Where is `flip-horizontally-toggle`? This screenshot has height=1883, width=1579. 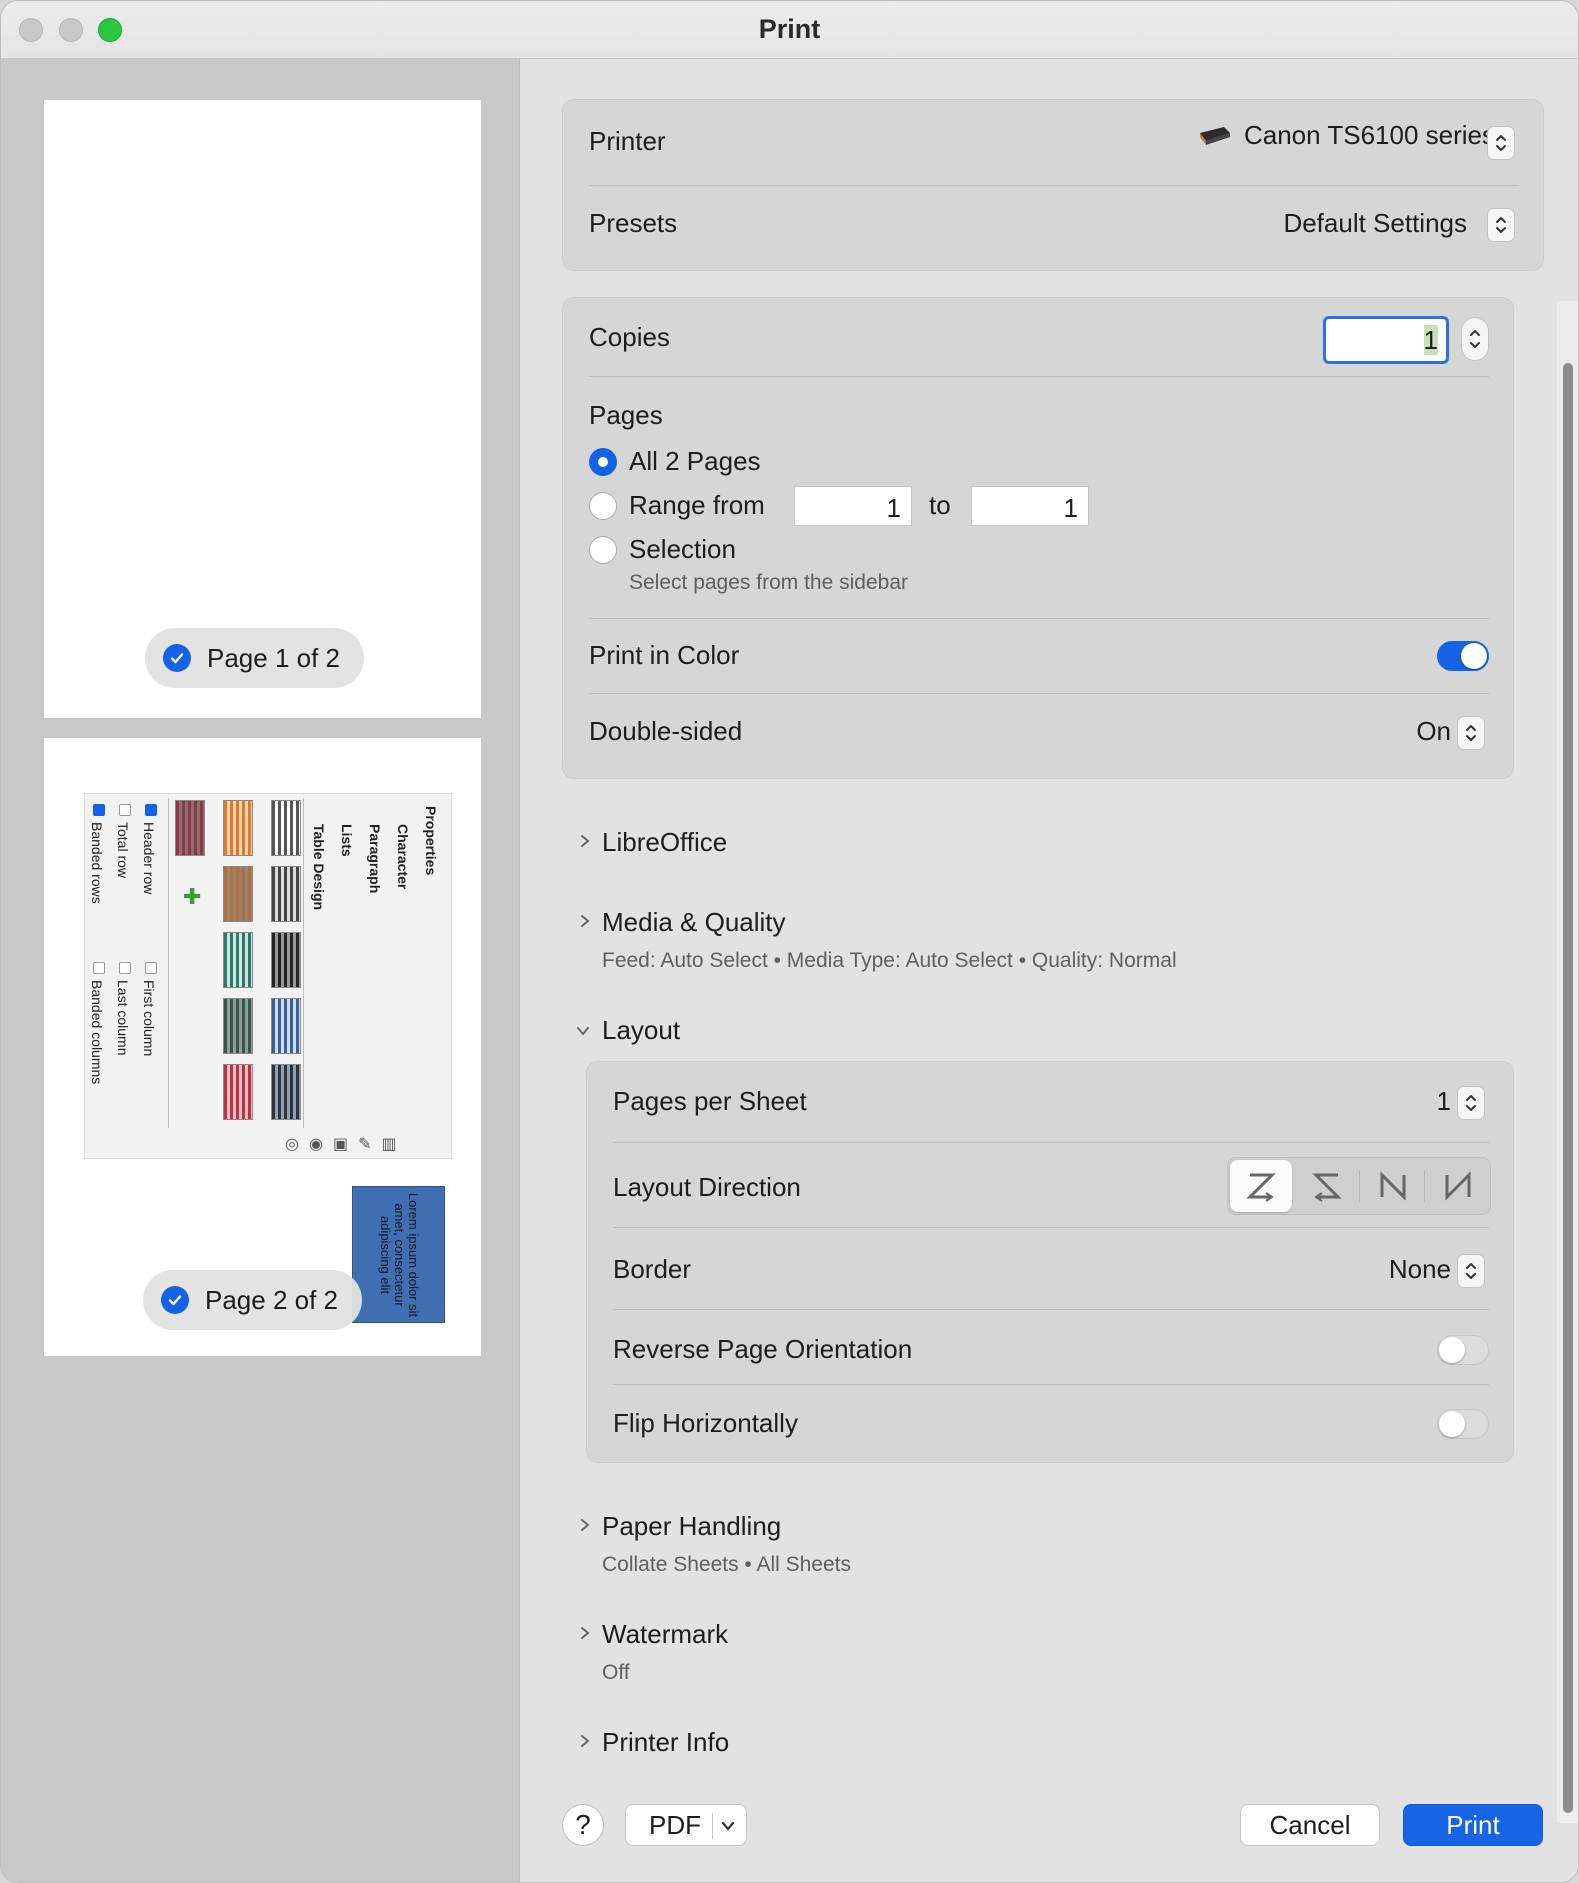
flip-horizontally-toggle is located at coordinates (1463, 1424).